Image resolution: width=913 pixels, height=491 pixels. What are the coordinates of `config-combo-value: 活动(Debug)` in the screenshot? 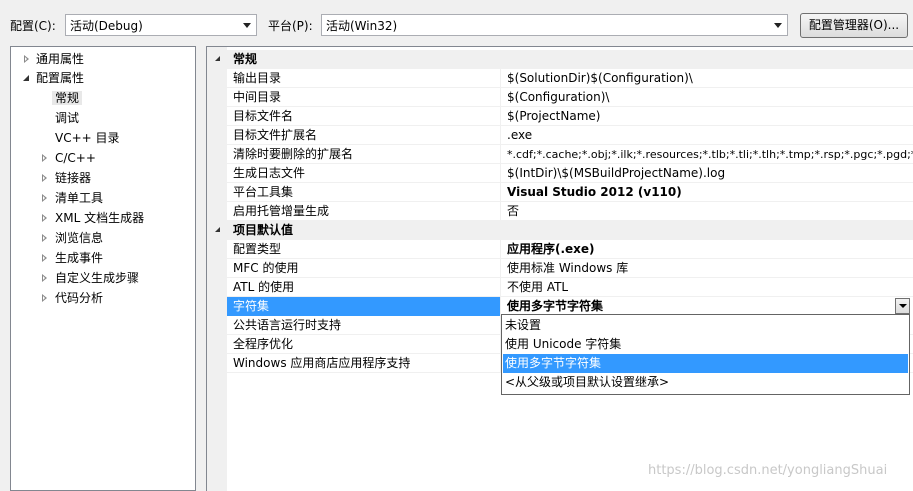 It's located at (106, 26).